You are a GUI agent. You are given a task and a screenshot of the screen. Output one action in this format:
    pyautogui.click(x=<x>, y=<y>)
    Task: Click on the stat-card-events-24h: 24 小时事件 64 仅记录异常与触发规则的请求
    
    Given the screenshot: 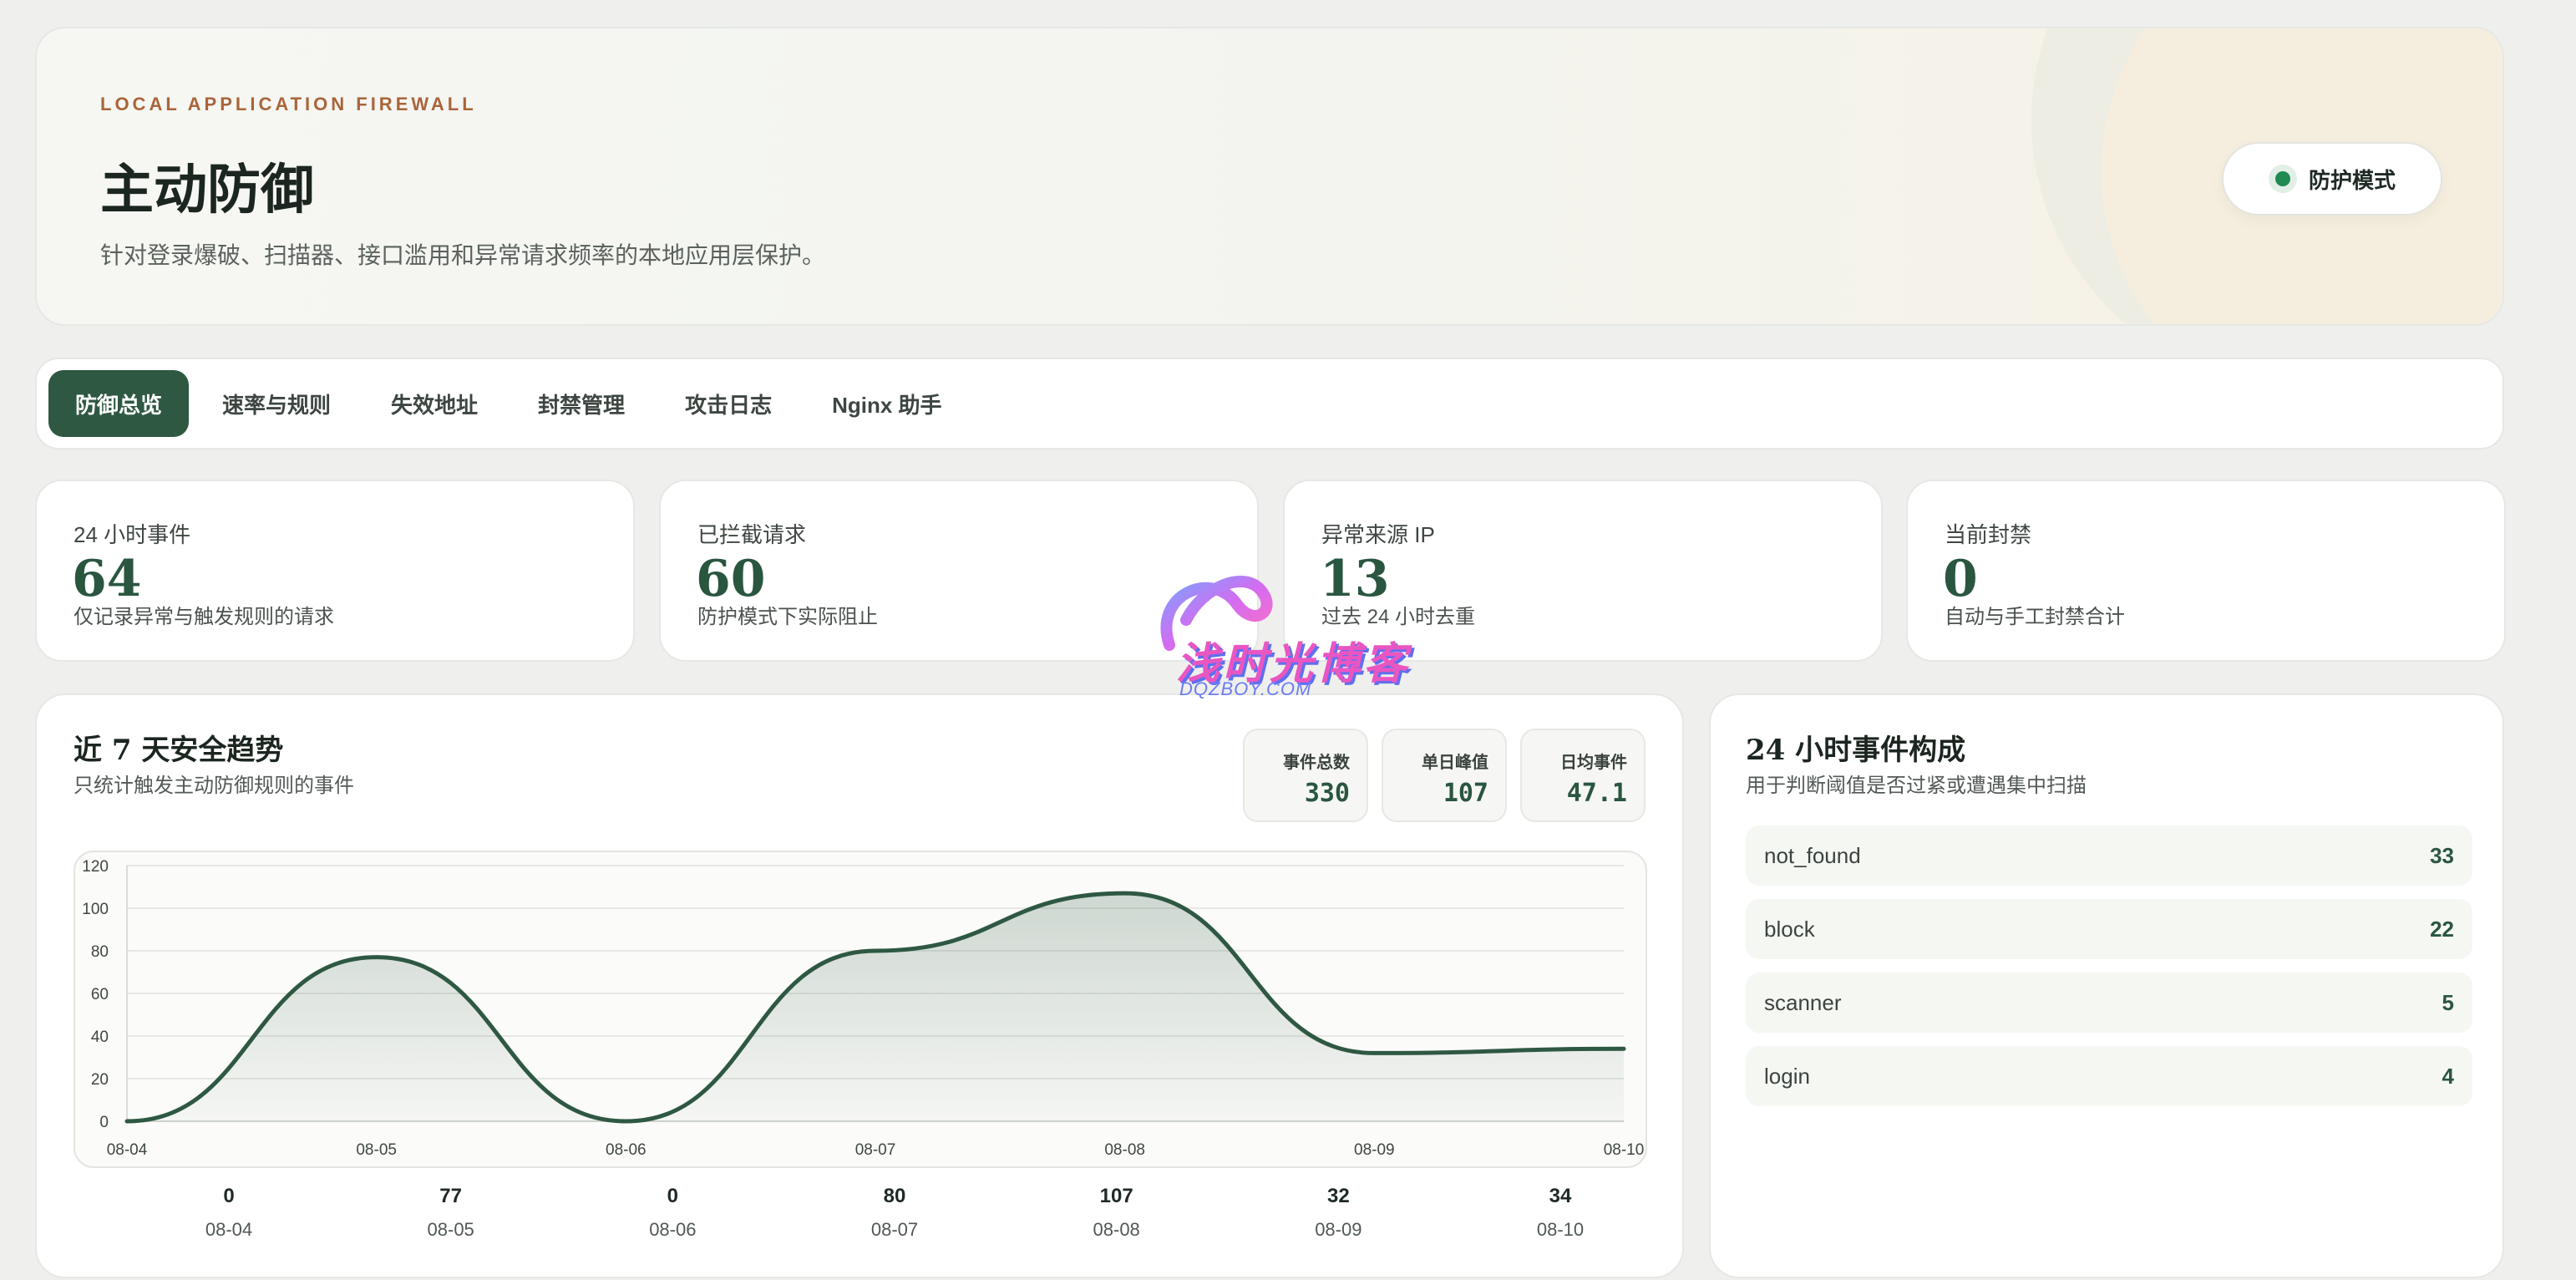 What is the action you would take?
    pyautogui.click(x=335, y=571)
    